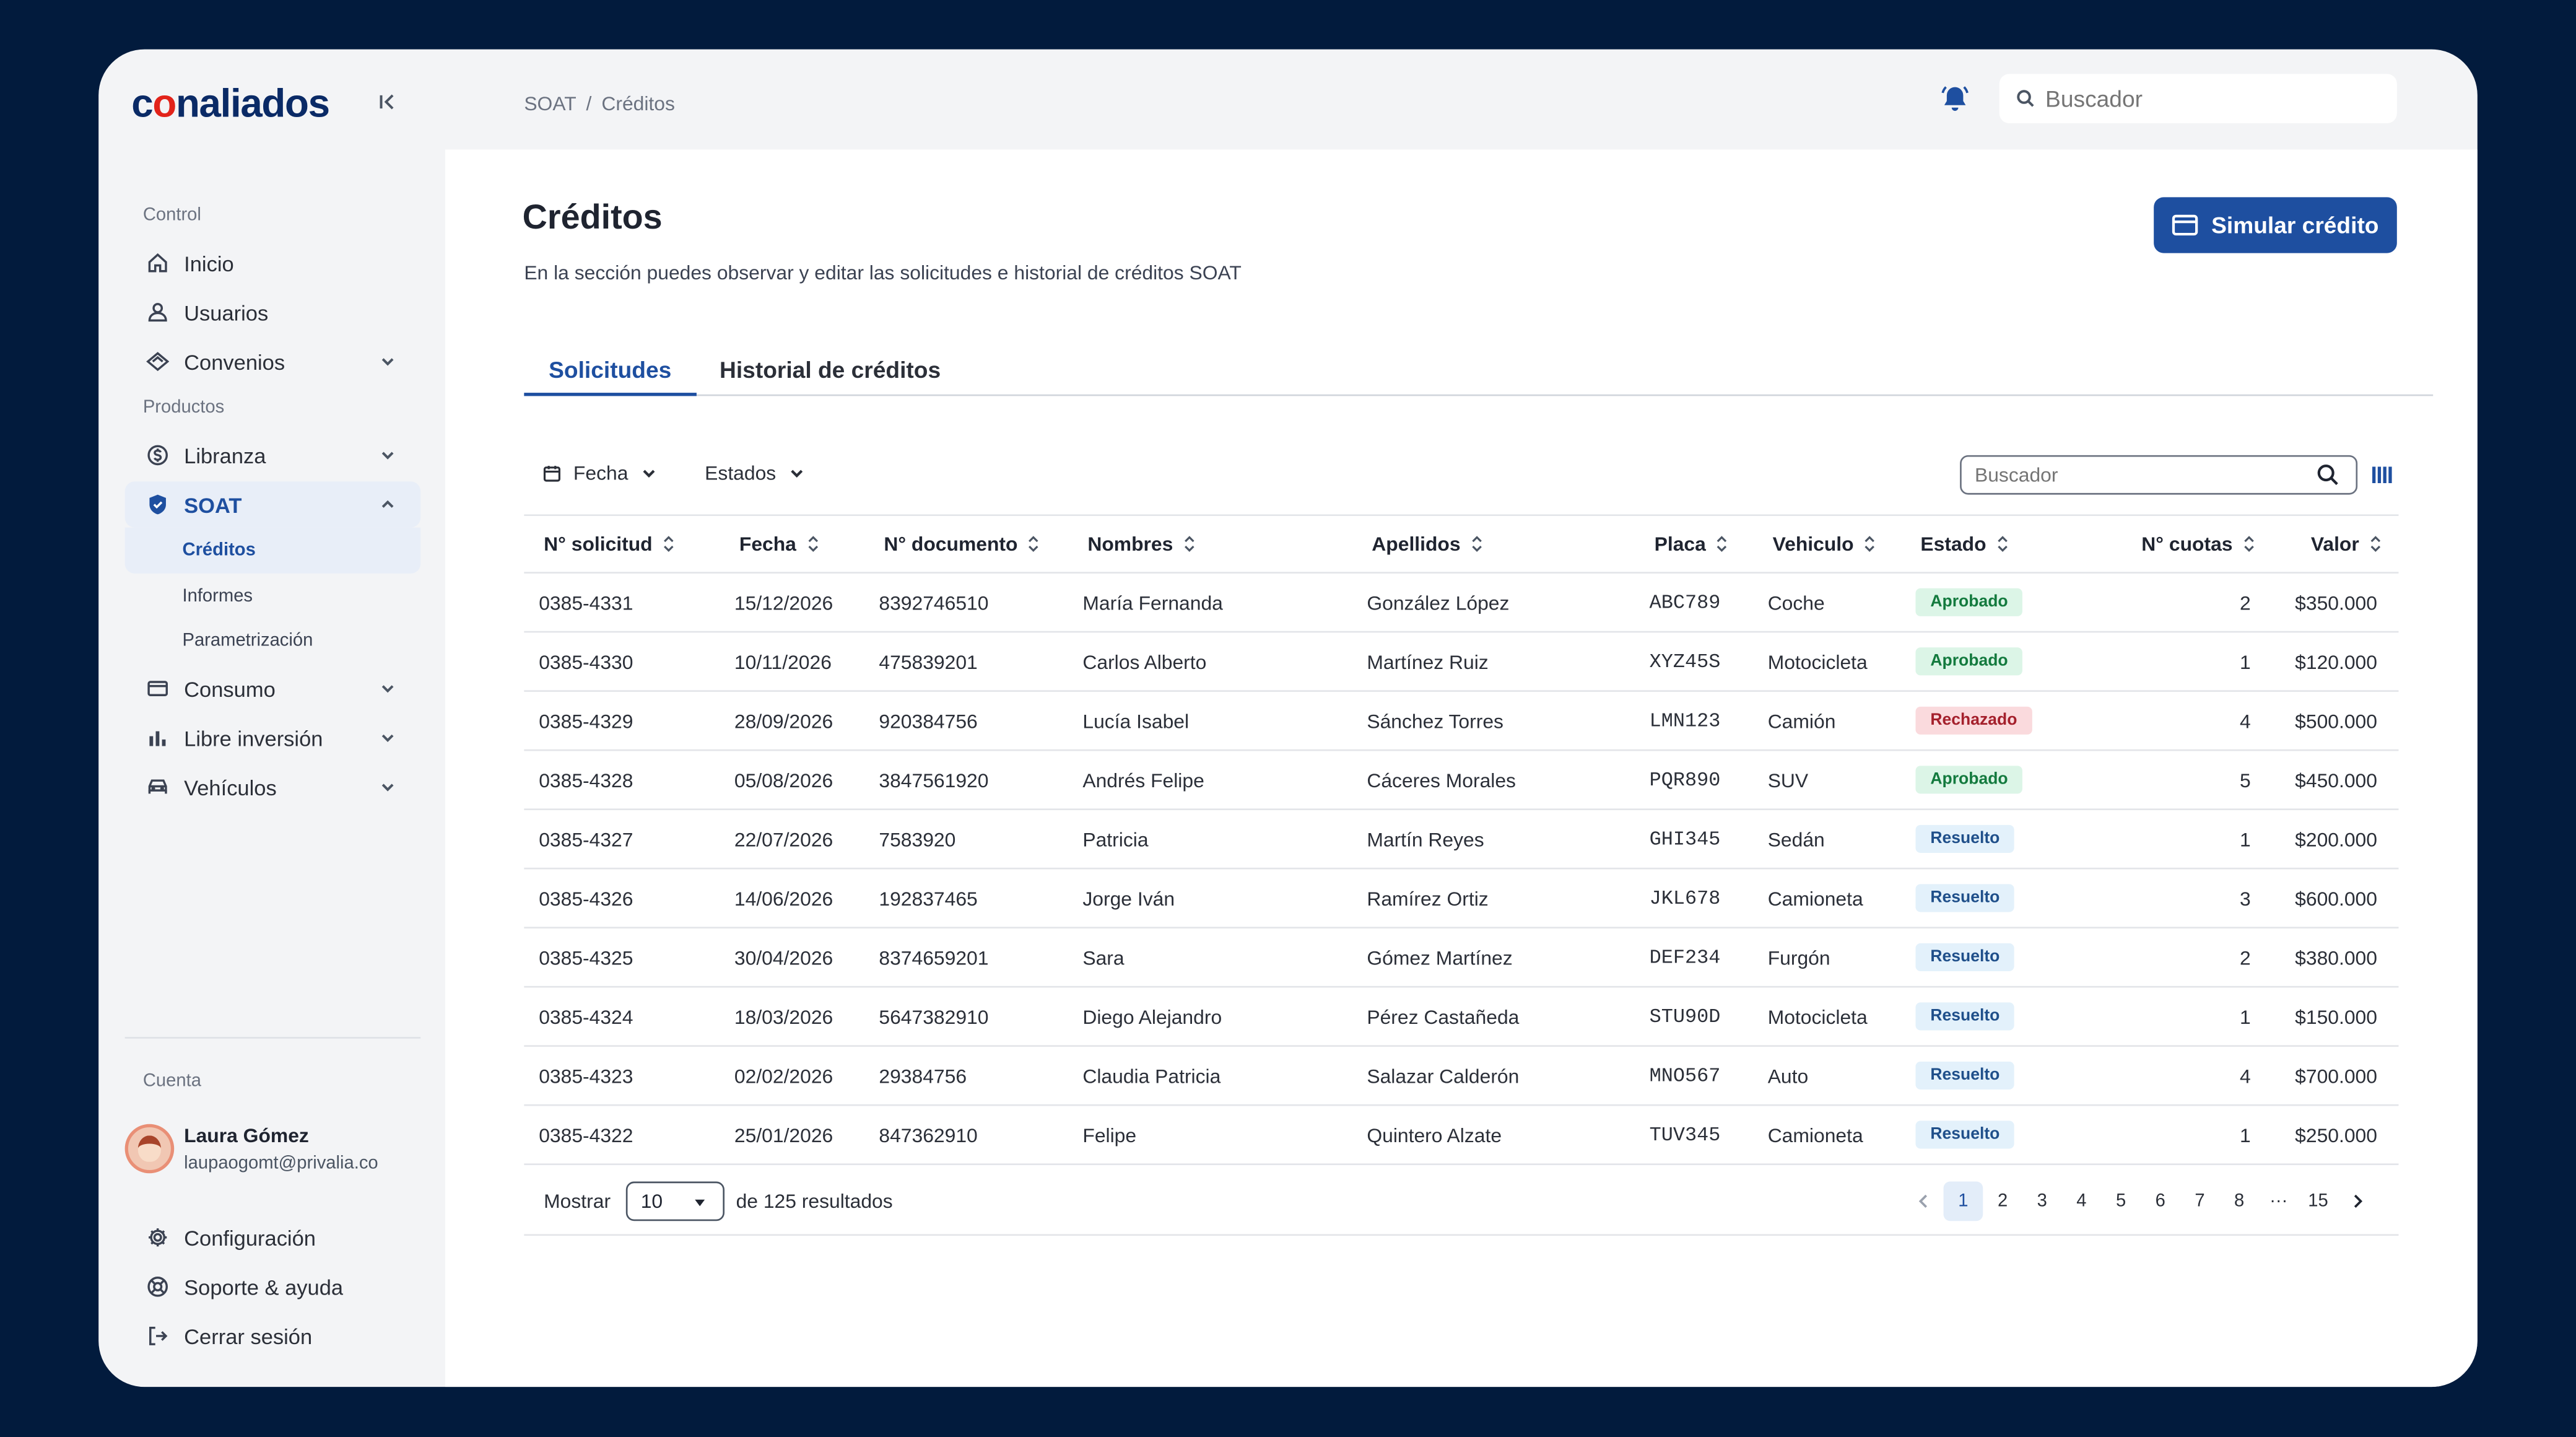 This screenshot has height=1437, width=2576. Describe the element at coordinates (157, 361) in the screenshot. I see `handshake-icon` at that location.